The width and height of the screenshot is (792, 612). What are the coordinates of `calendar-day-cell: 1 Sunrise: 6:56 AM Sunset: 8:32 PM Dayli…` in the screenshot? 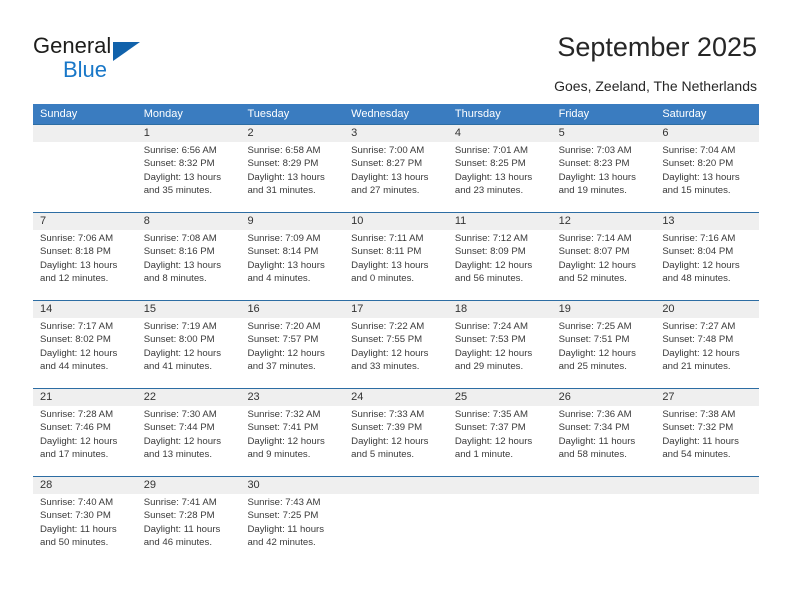 It's located at (189, 168).